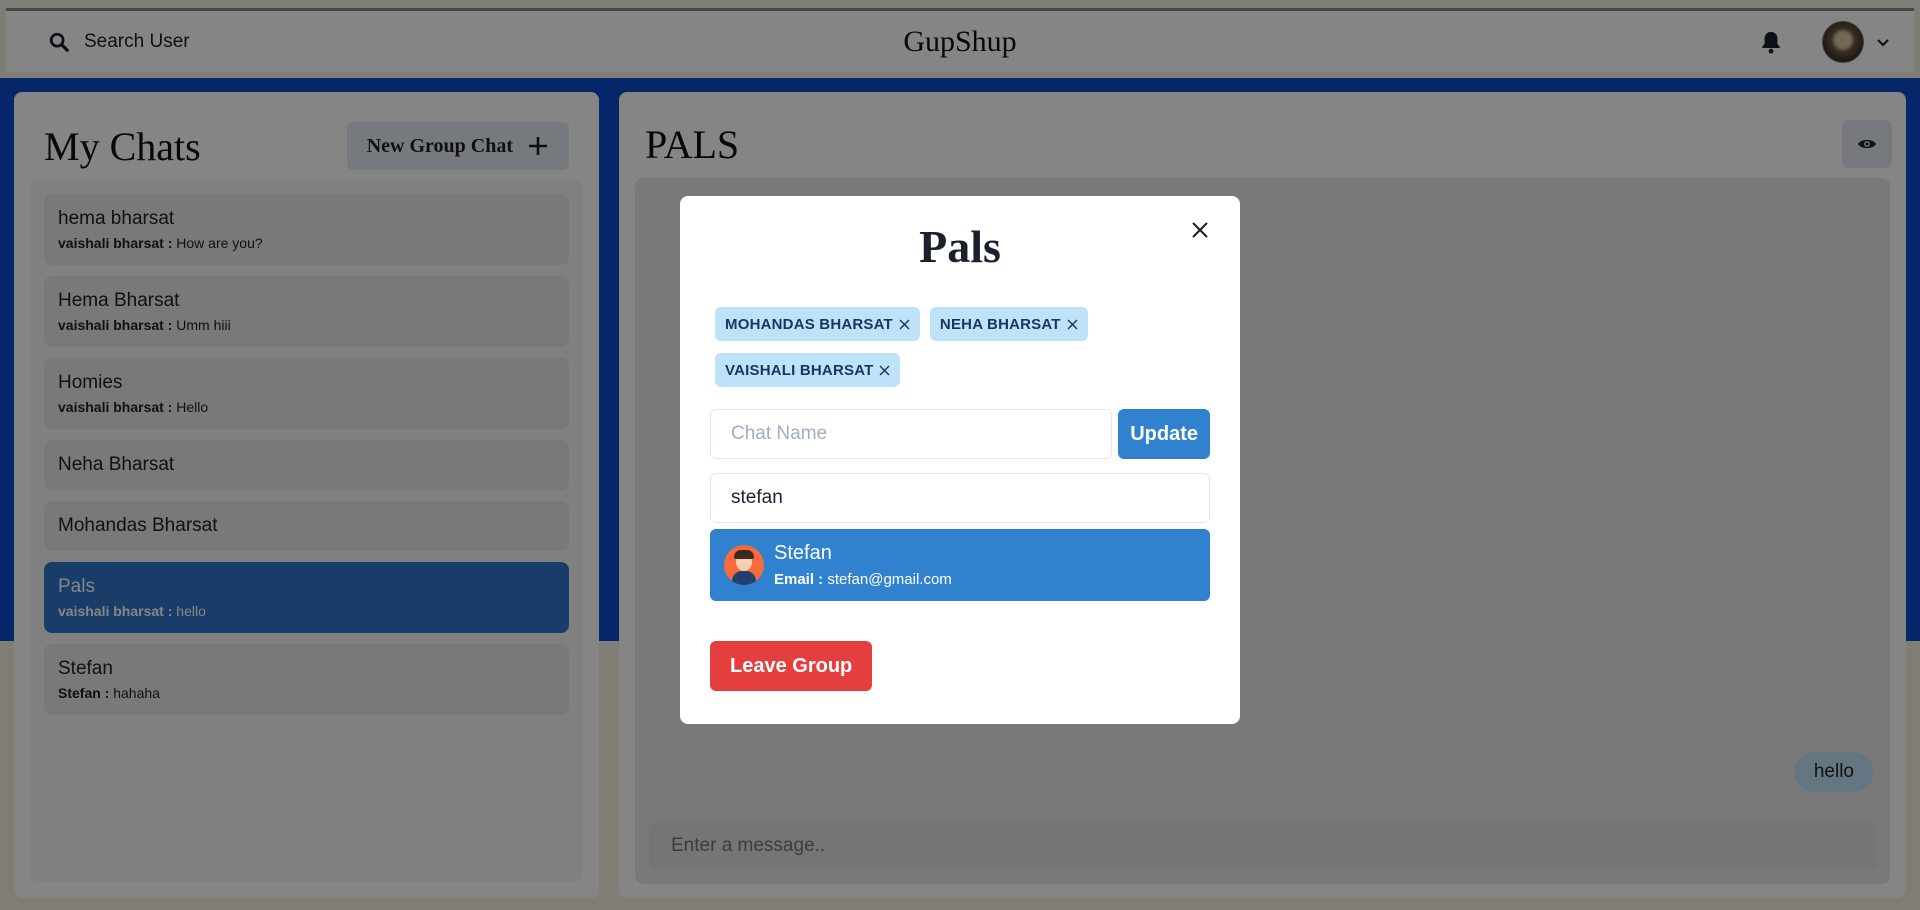 The height and width of the screenshot is (910, 1920). I want to click on avatar, so click(744, 565).